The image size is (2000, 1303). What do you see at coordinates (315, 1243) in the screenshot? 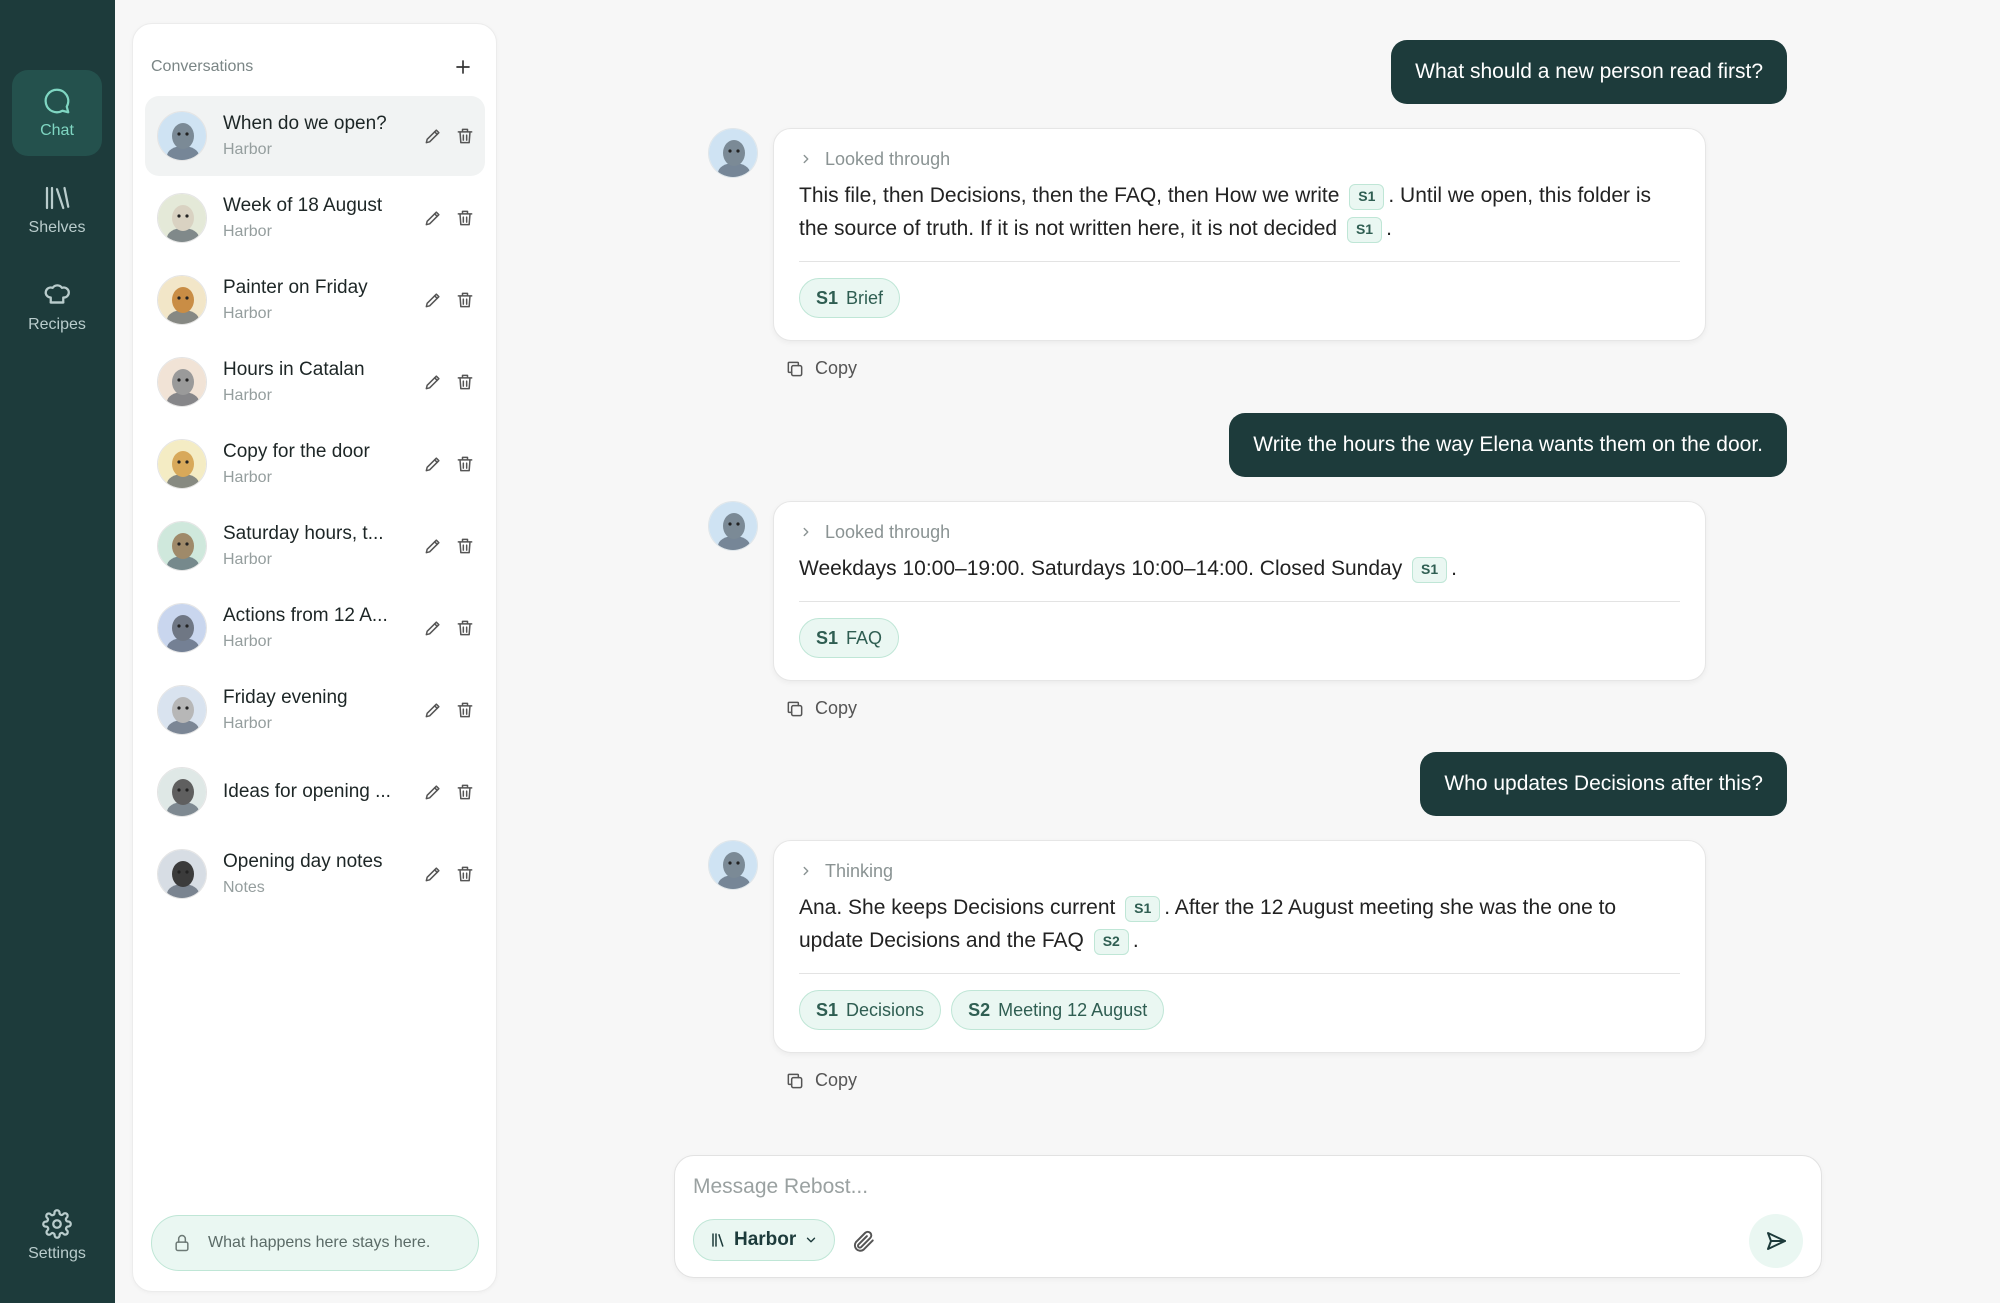
I see `privacy-note: What happens here stays here.` at bounding box center [315, 1243].